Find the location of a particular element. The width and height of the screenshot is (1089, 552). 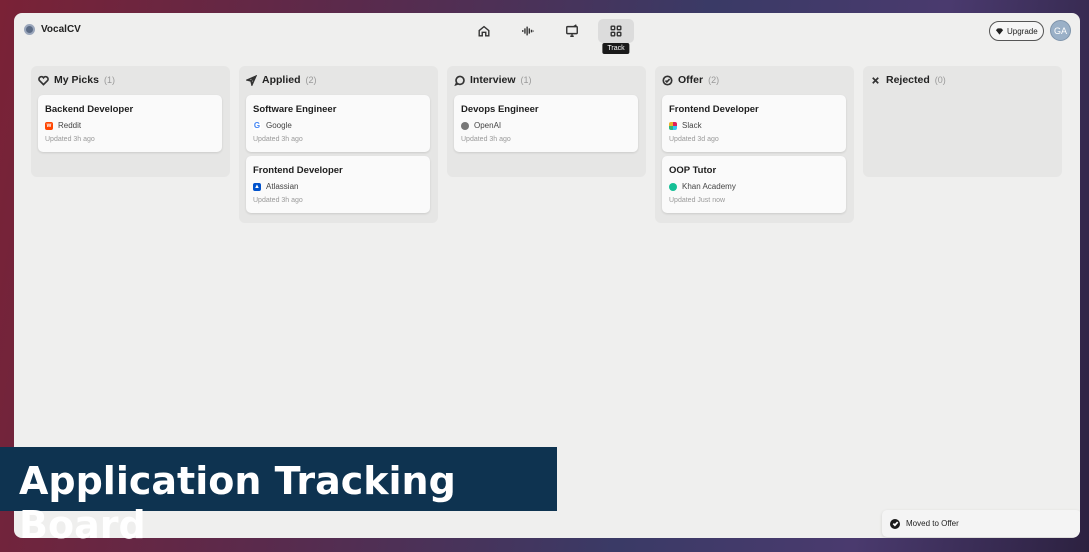

column-header: Rejected (0) is located at coordinates (908, 80).